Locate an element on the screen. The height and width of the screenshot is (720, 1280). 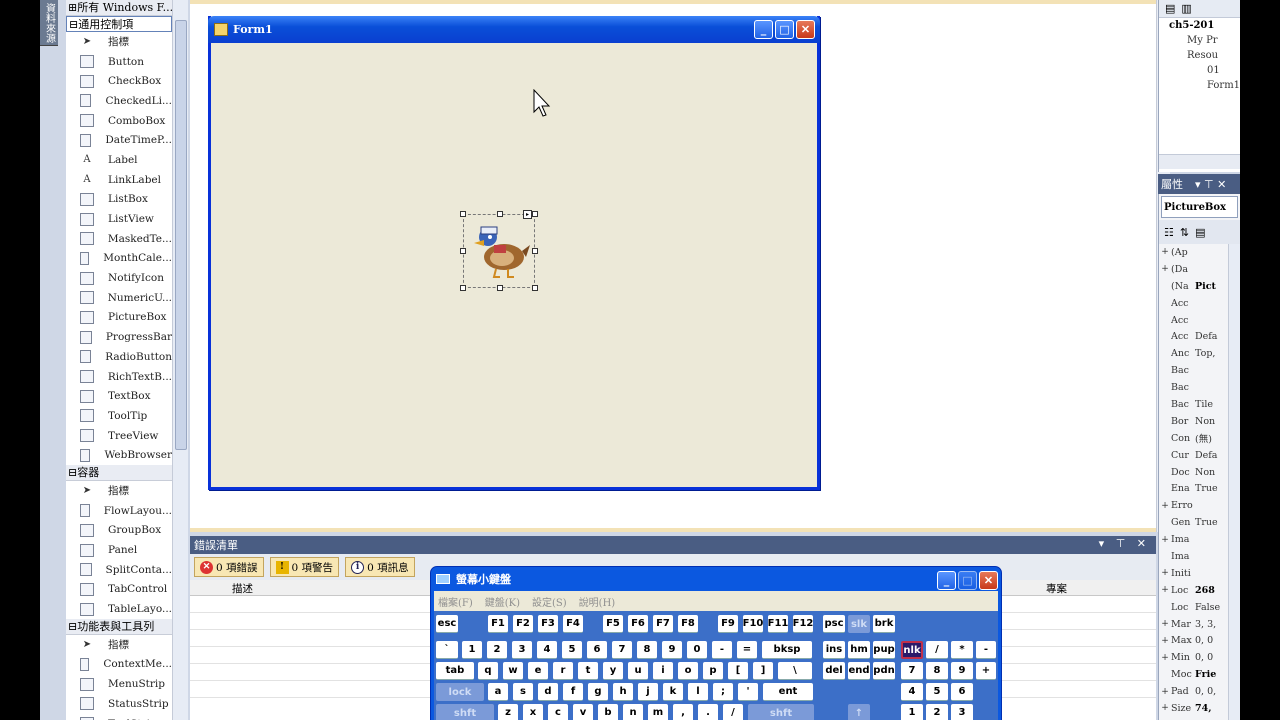
osk-key: t is located at coordinates (588, 671).